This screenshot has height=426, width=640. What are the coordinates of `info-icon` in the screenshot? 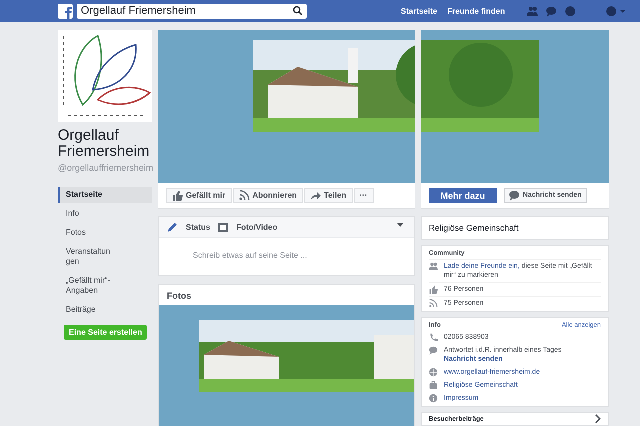 It's located at (433, 398).